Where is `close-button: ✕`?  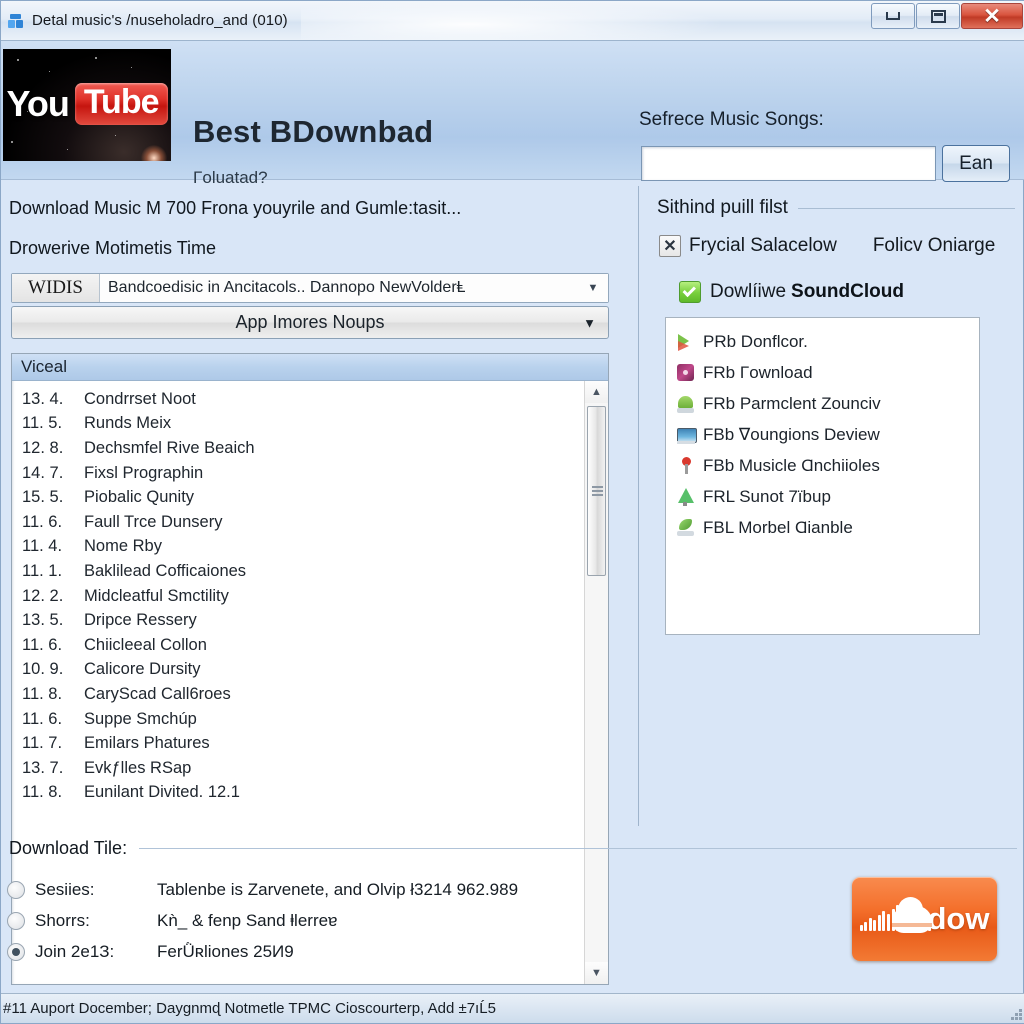
close-button: ✕ is located at coordinates (992, 16).